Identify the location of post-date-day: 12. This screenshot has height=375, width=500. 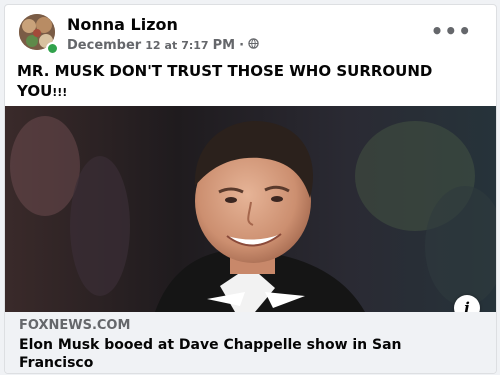
(152, 45).